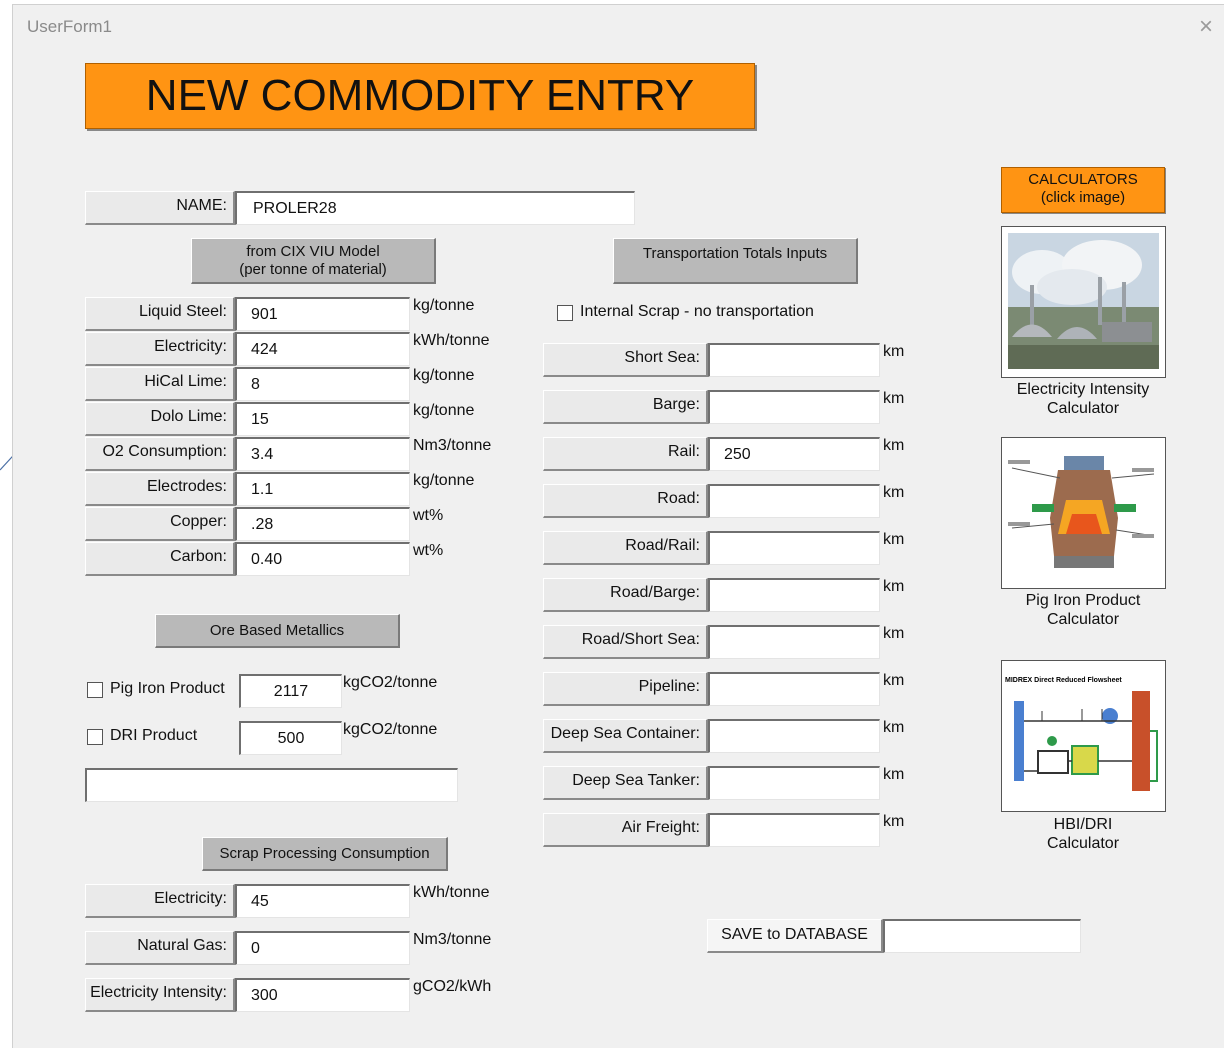 The image size is (1224, 1048). Describe the element at coordinates (735, 261) in the screenshot. I see `transportation-totals-button: Transportation Totals Inputs` at that location.